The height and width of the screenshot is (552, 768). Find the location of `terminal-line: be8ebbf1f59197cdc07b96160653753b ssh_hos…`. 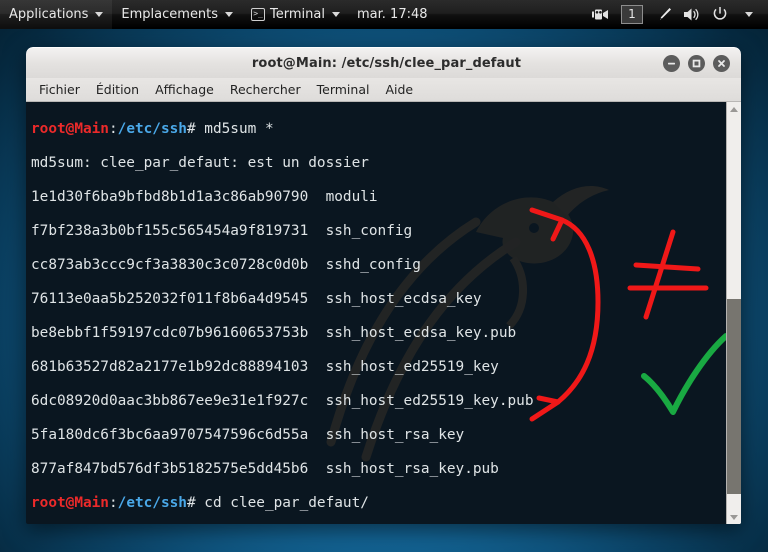

terminal-line: be8ebbf1f59197cdc07b96160653753b ssh_hos… is located at coordinates (274, 333).